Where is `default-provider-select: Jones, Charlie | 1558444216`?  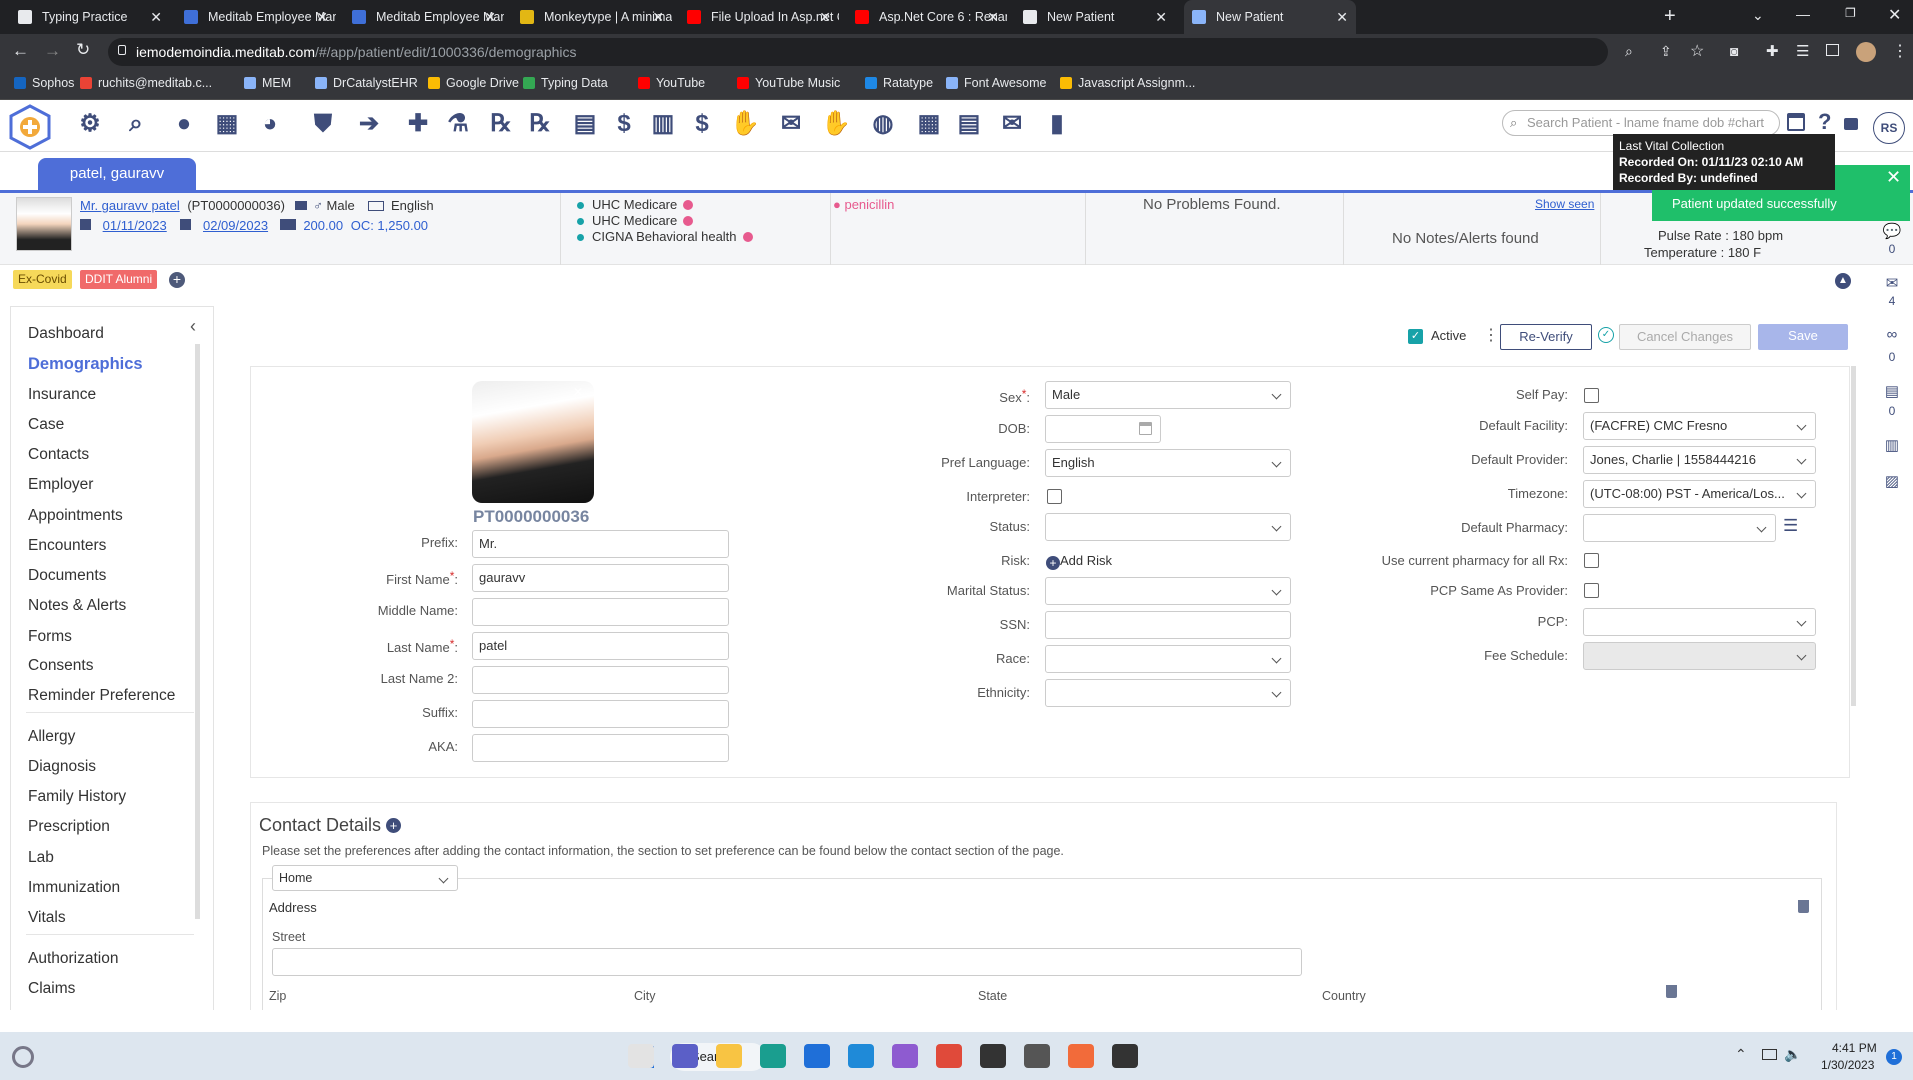
default-provider-select: Jones, Charlie | 1558444216 is located at coordinates (1699, 460).